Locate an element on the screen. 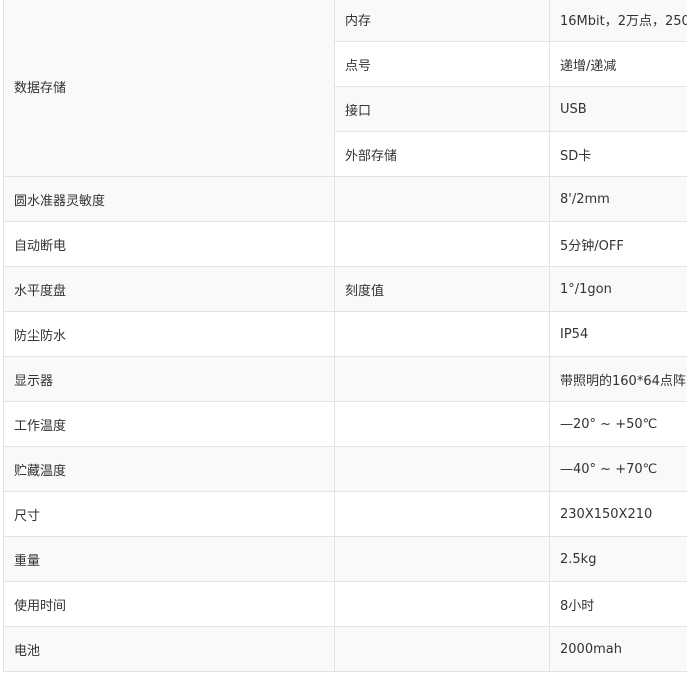 The height and width of the screenshot is (693, 687). row-label: 电池 is located at coordinates (169, 649).